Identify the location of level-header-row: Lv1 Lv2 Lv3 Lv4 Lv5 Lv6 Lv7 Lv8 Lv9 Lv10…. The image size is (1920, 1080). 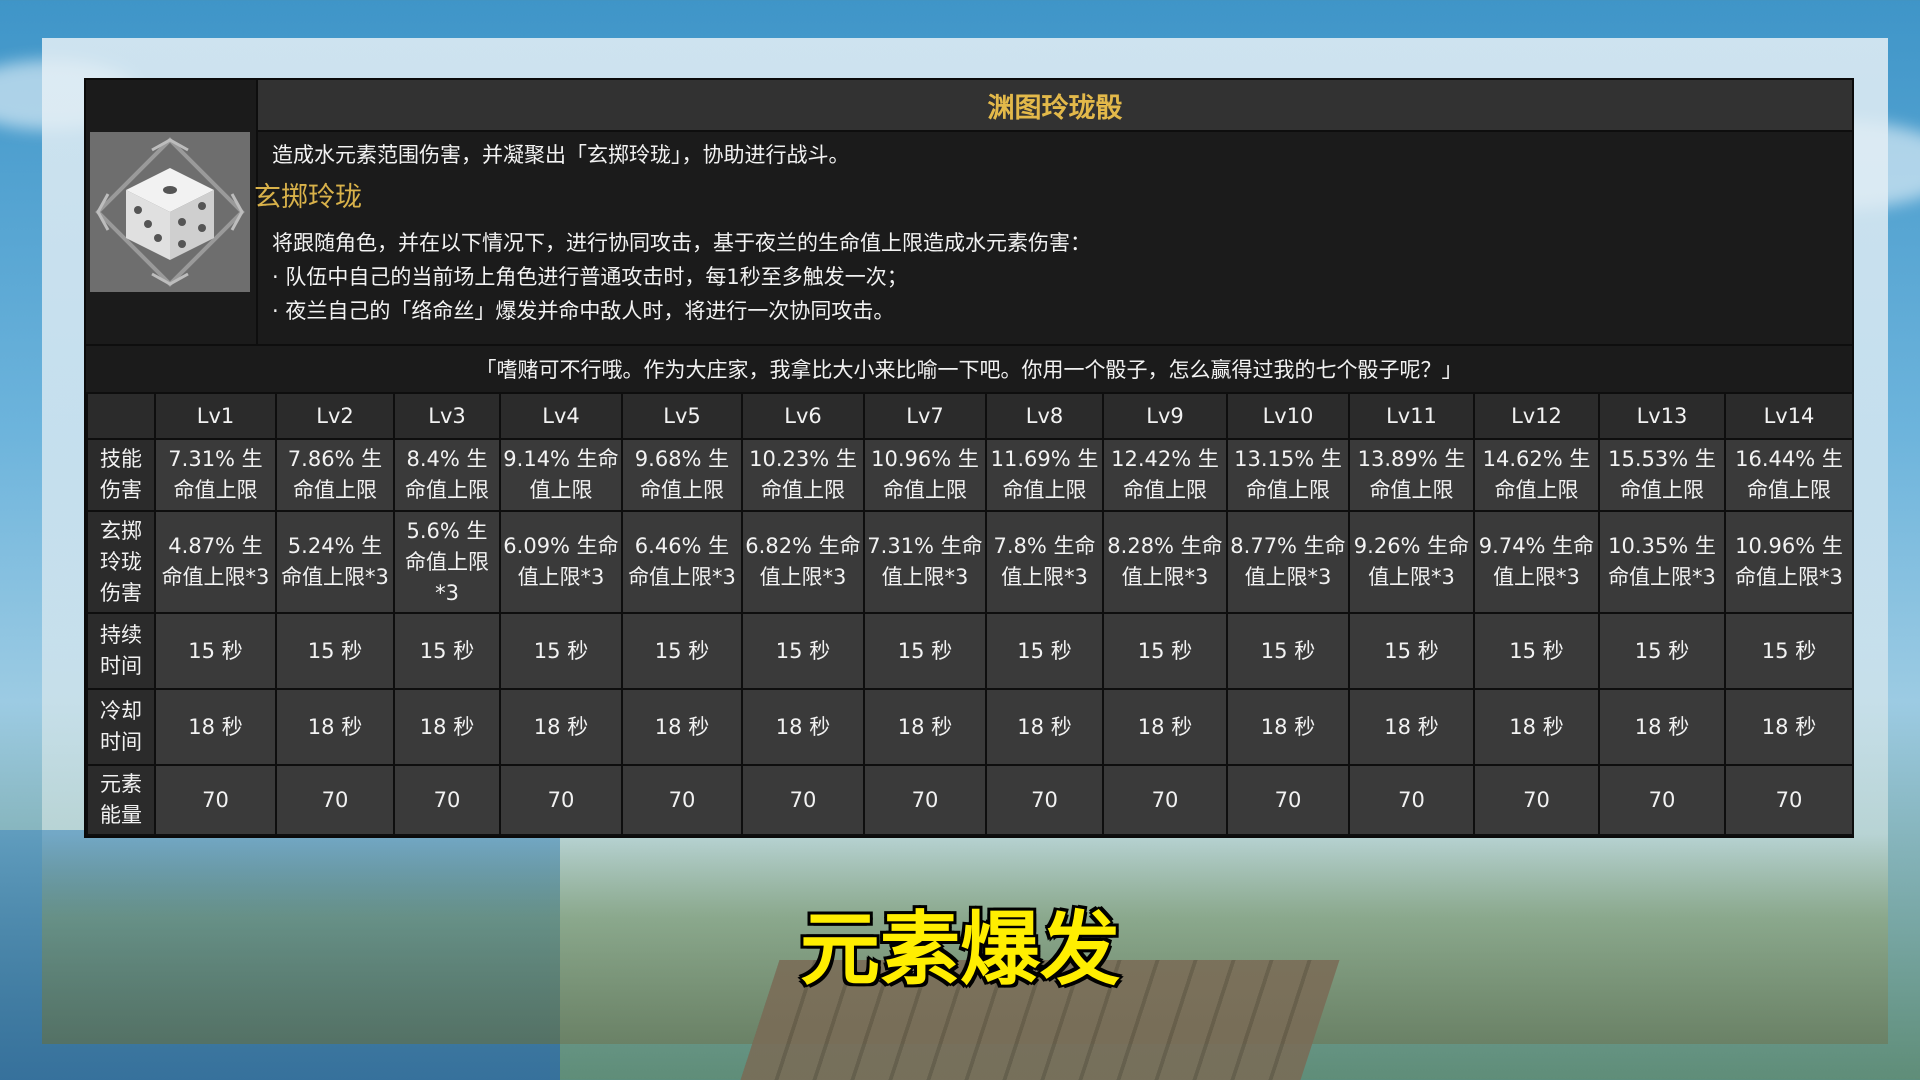
(970, 416).